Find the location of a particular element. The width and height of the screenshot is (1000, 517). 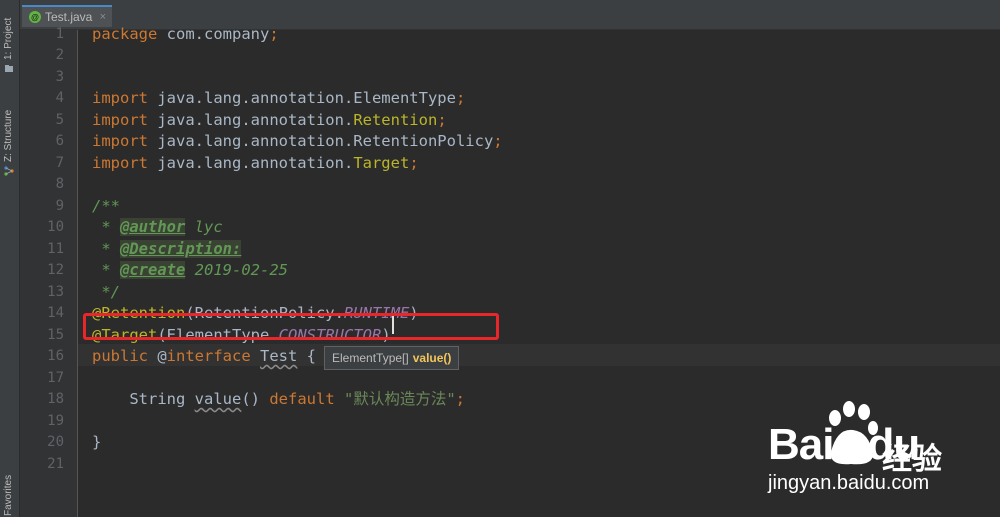

watermark-url: jingyan.baidu.com is located at coordinates (849, 483).